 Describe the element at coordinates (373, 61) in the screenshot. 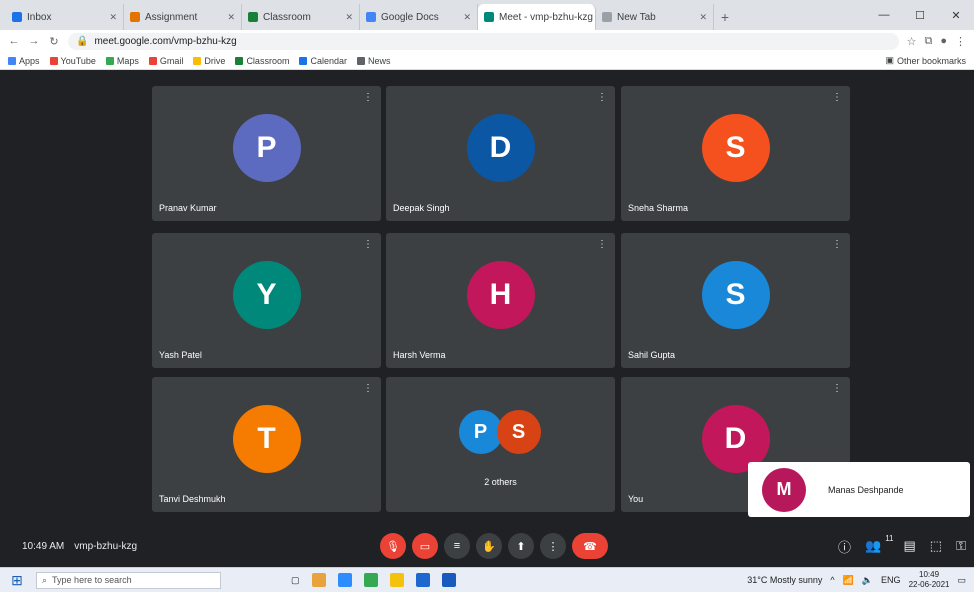

I see `bookmark-item: News` at that location.